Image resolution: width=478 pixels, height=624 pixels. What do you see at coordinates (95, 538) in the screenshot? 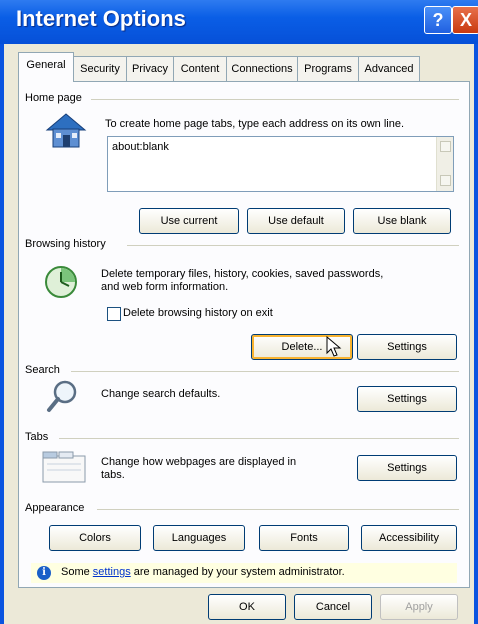
I see `colors-button: Colors` at bounding box center [95, 538].